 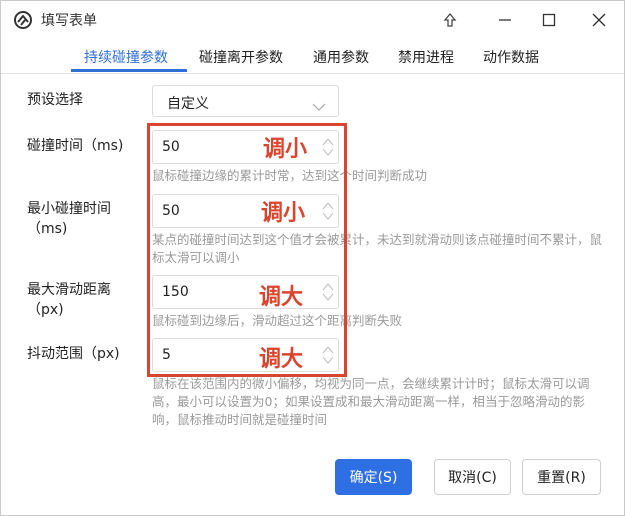 I want to click on jitter-range-label: 抖动范围（px), so click(x=73, y=354).